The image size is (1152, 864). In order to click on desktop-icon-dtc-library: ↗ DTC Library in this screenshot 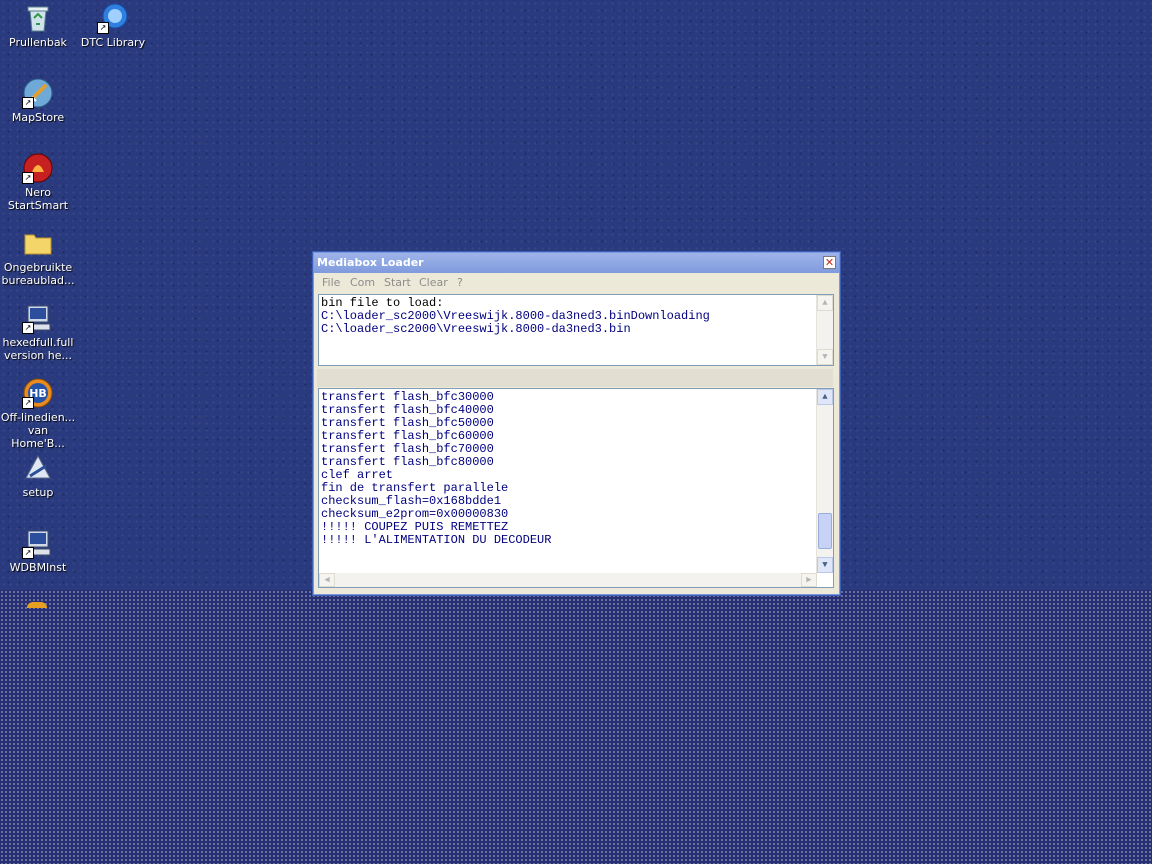, I will do `click(113, 25)`.